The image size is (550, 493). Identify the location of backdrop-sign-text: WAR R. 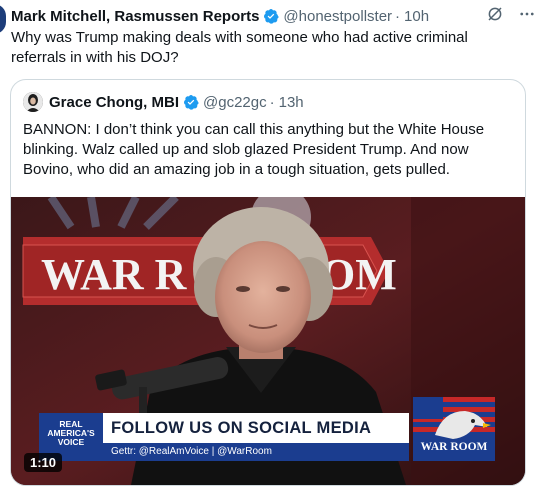
(114, 274).